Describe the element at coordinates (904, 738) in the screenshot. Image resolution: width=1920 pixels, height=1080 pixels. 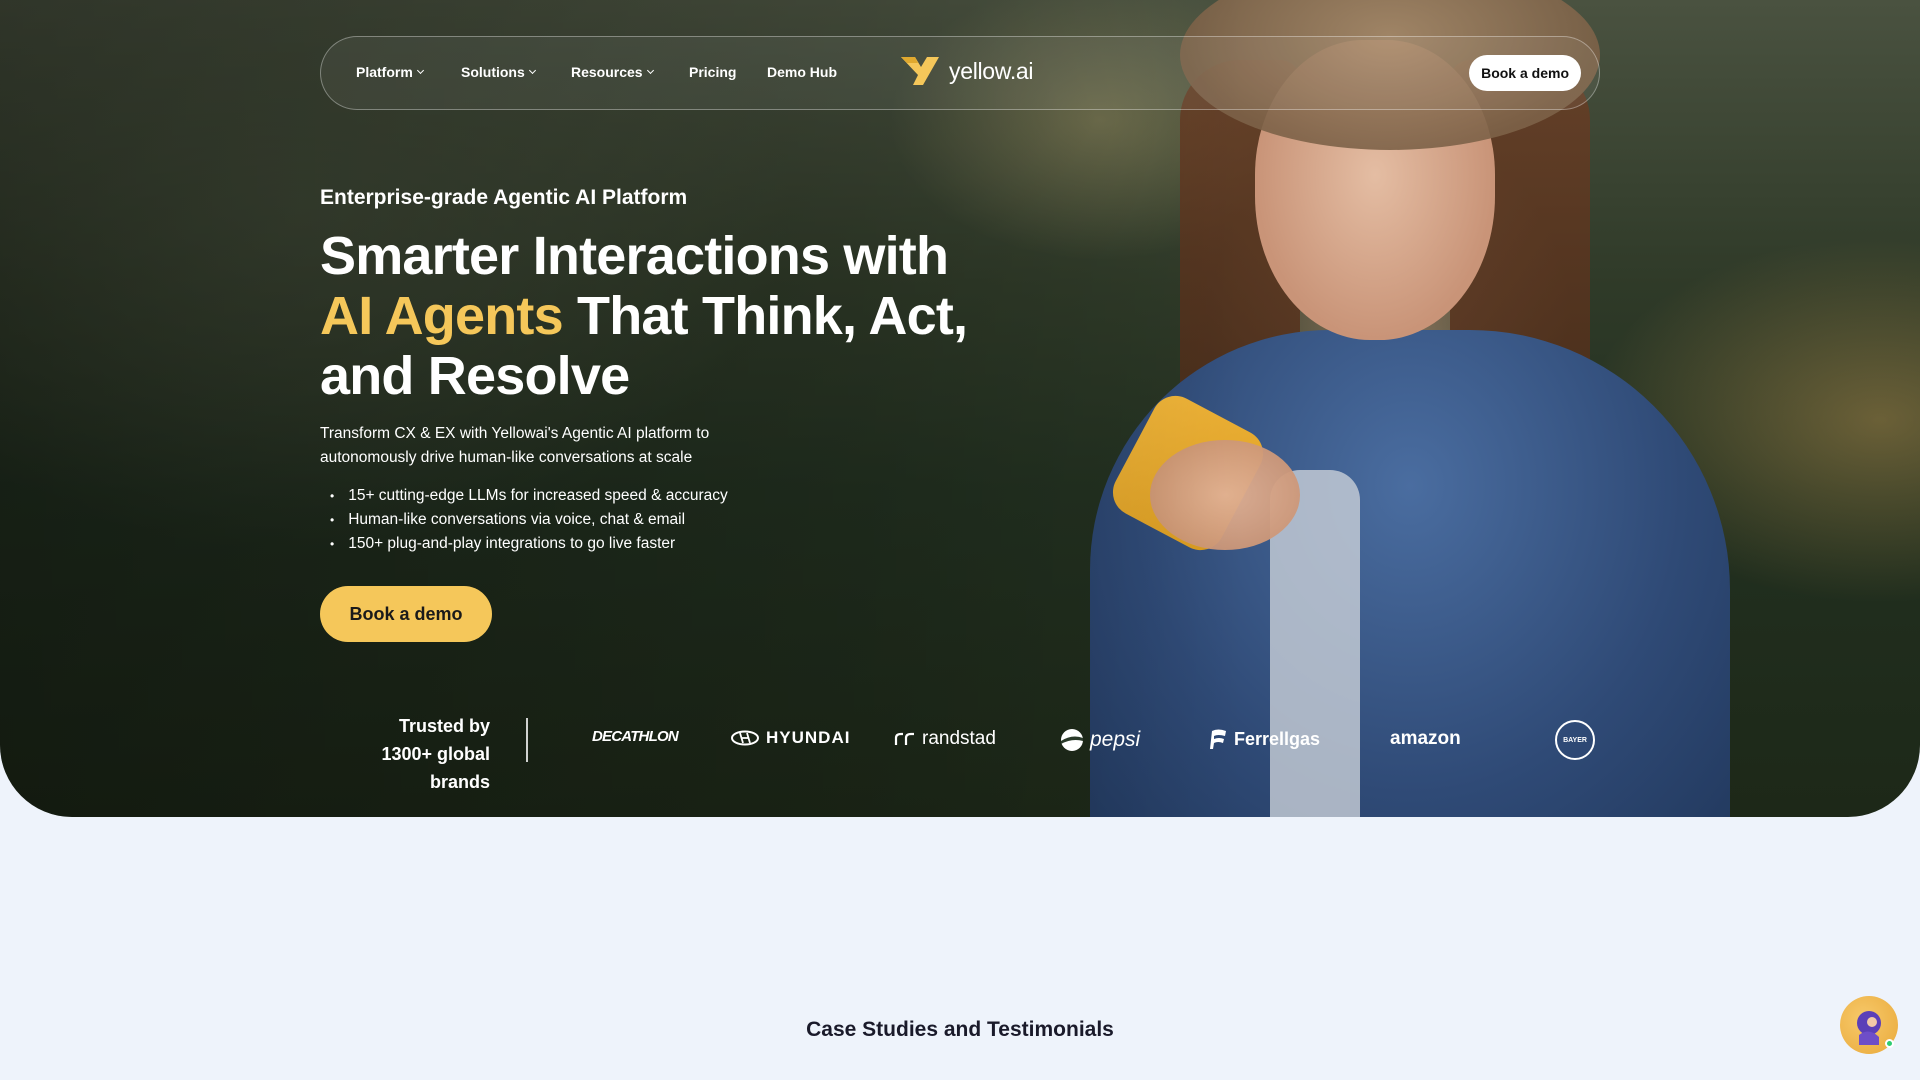
I see `randstad-emblem-icon` at that location.